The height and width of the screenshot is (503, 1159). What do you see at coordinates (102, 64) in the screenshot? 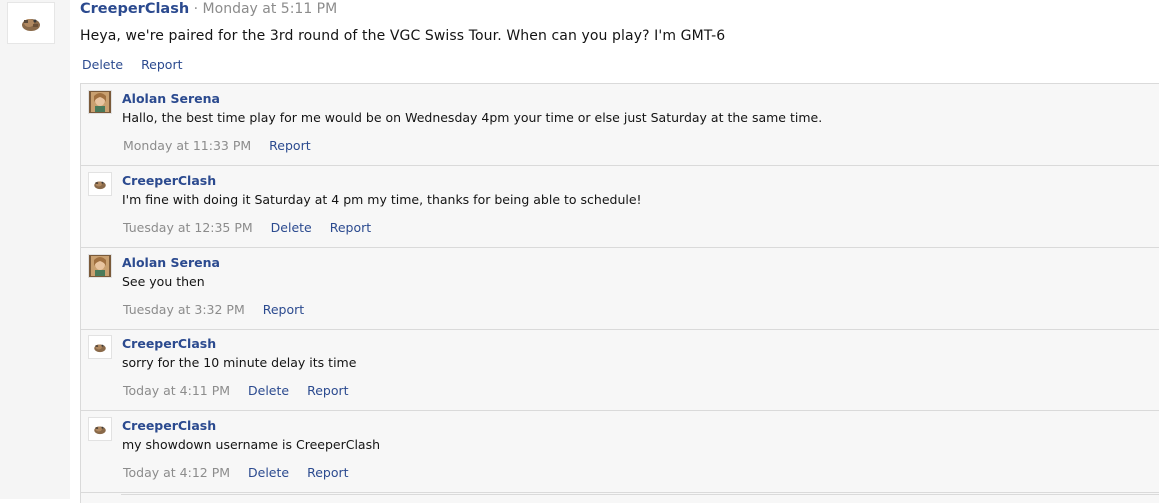
I see `post-delete-link: Delete` at bounding box center [102, 64].